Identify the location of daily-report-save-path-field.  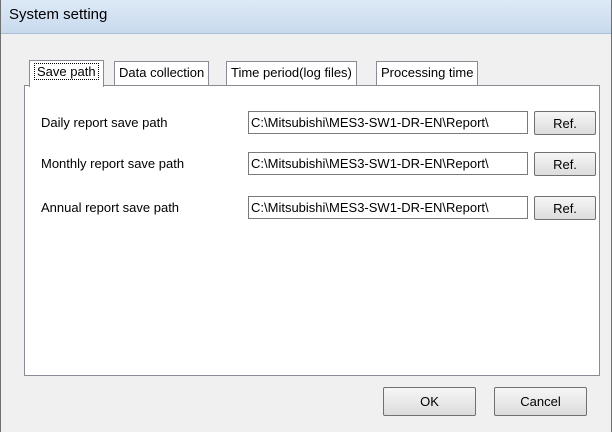
(388, 122).